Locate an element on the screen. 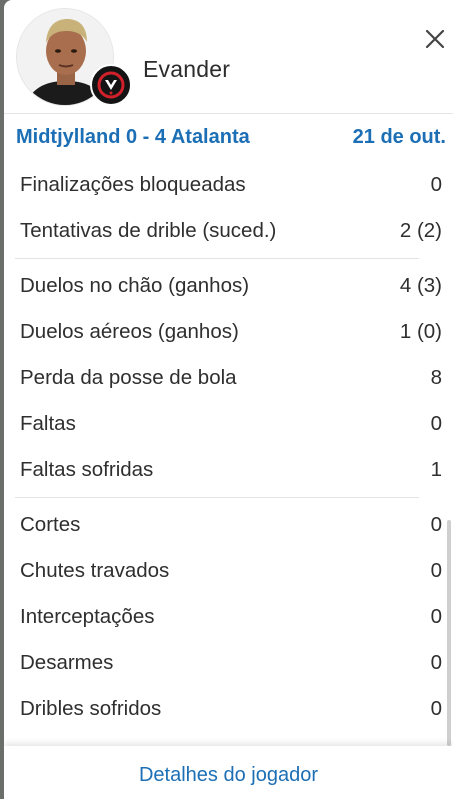 The height and width of the screenshot is (799, 453). stat-row: Duelos no chão (ganhos) 4 (3) is located at coordinates (228, 286).